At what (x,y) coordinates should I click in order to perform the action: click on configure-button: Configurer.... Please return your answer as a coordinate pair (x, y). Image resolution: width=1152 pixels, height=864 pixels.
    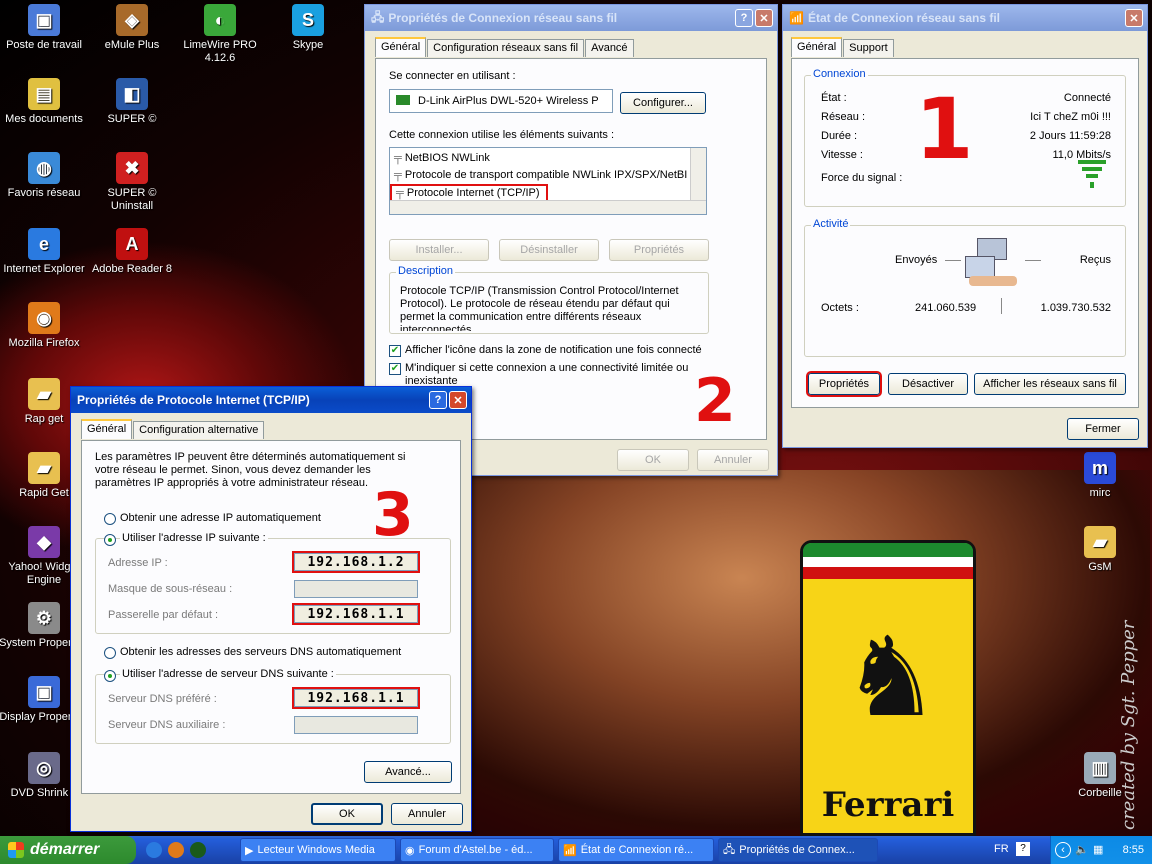
    Looking at the image, I should click on (663, 103).